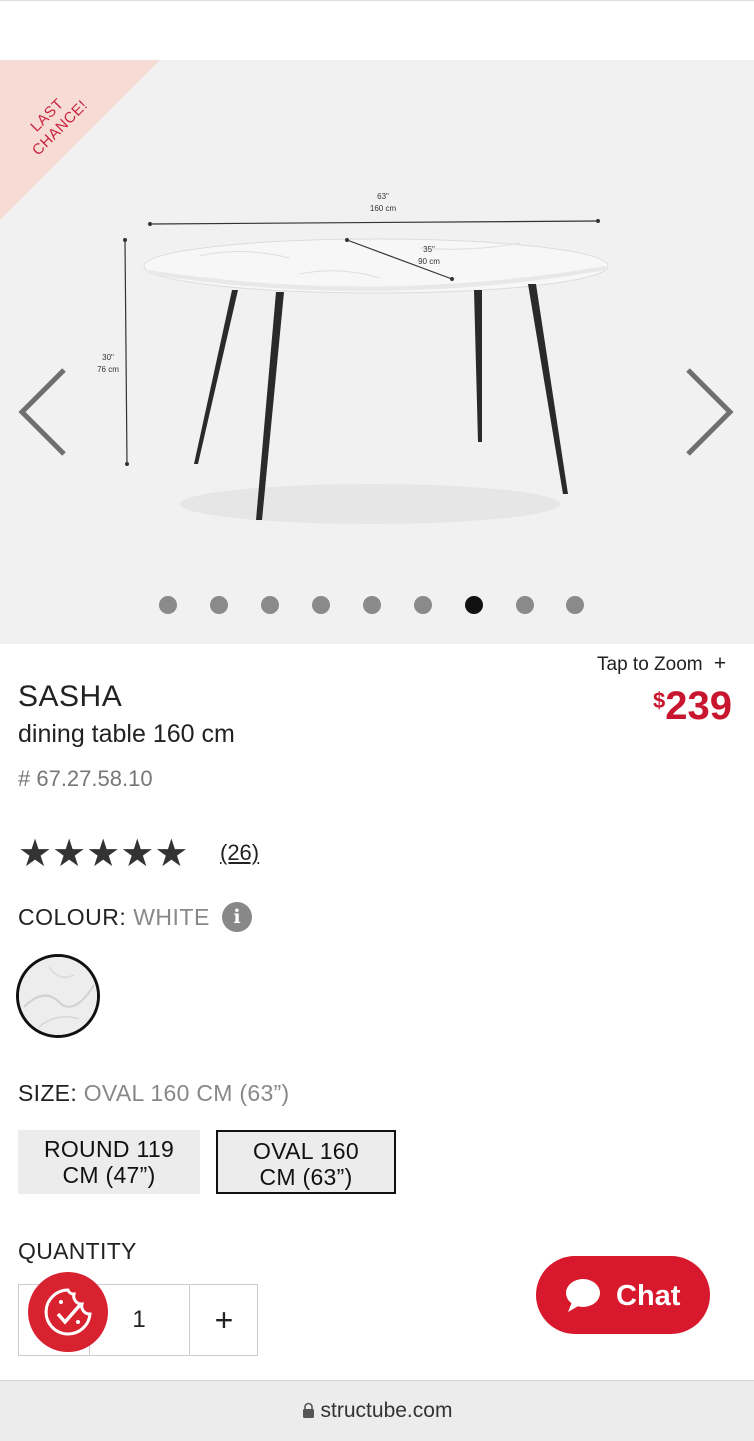 The width and height of the screenshot is (754, 1441). I want to click on reviews-link: (26), so click(239, 853).